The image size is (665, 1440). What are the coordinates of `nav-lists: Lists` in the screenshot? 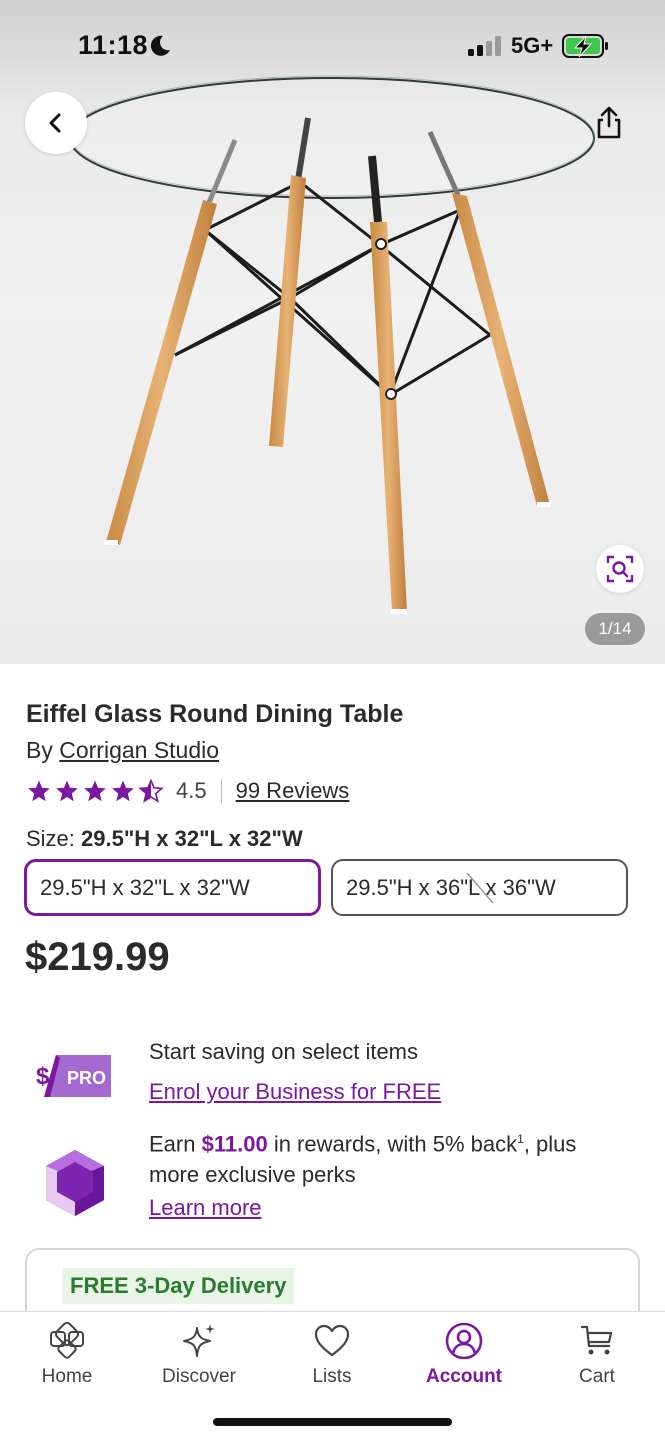 It's located at (332, 1355).